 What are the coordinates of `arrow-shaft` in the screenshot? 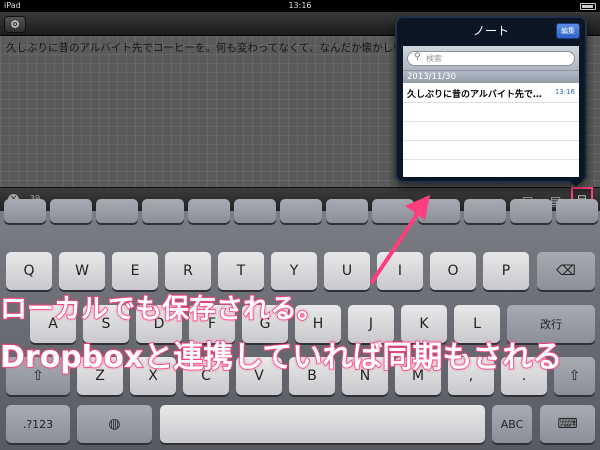 It's located at (396, 246).